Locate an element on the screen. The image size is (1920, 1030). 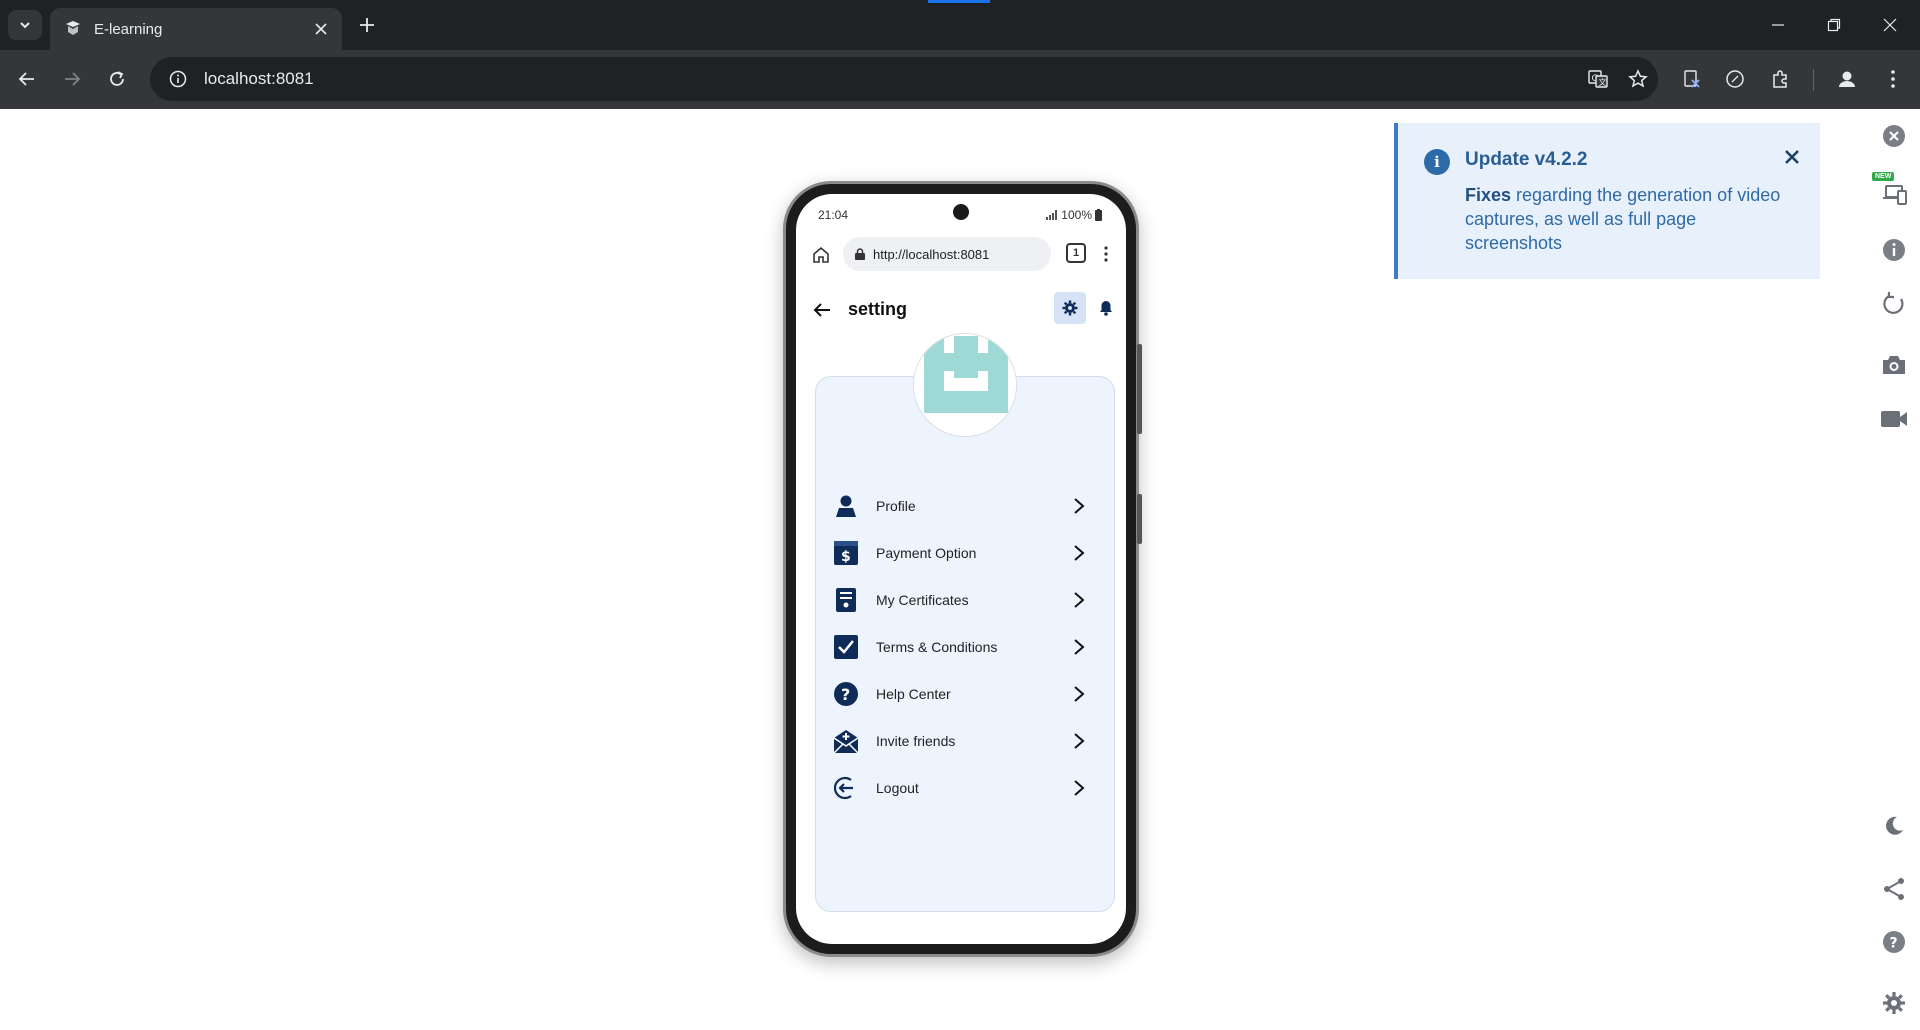
certificate-icon is located at coordinates (846, 600).